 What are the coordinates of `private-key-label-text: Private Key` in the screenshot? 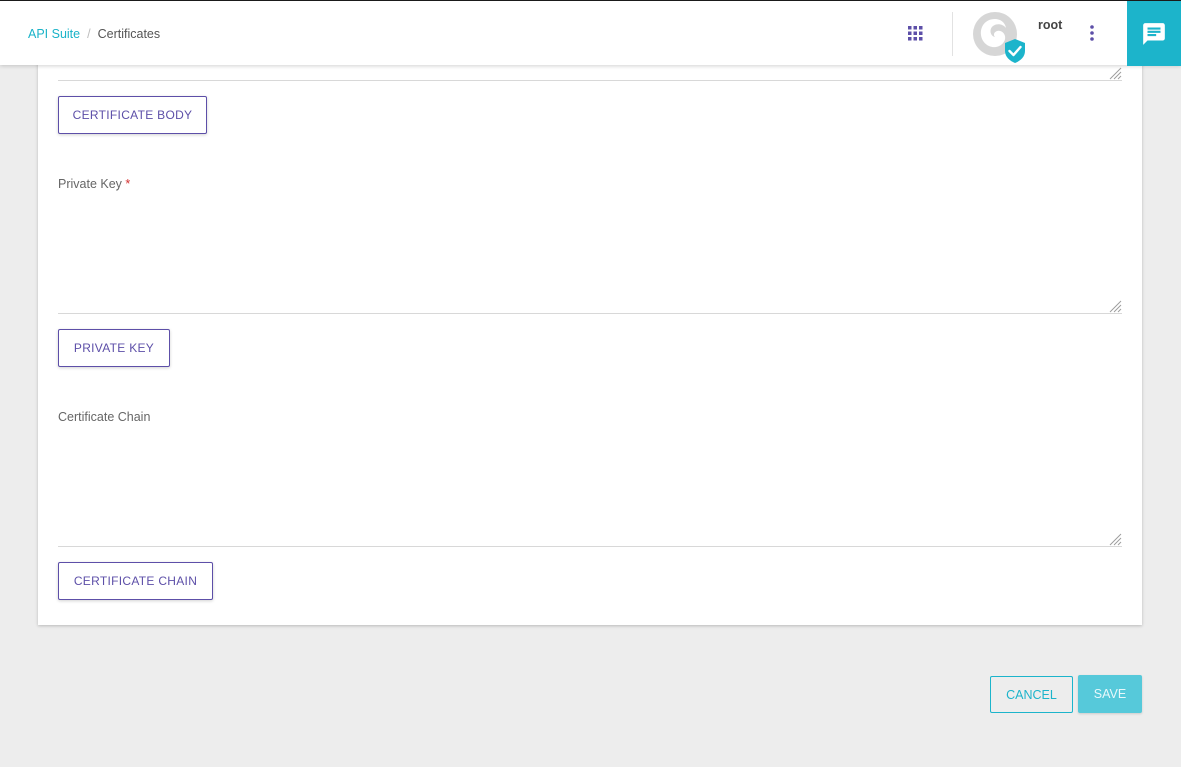 It's located at (90, 184).